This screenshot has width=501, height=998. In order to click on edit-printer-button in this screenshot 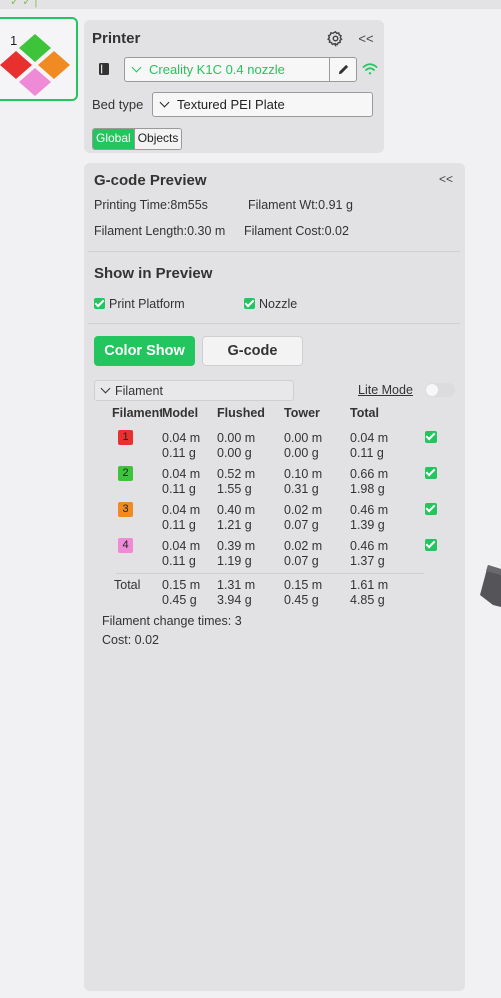, I will do `click(343, 69)`.